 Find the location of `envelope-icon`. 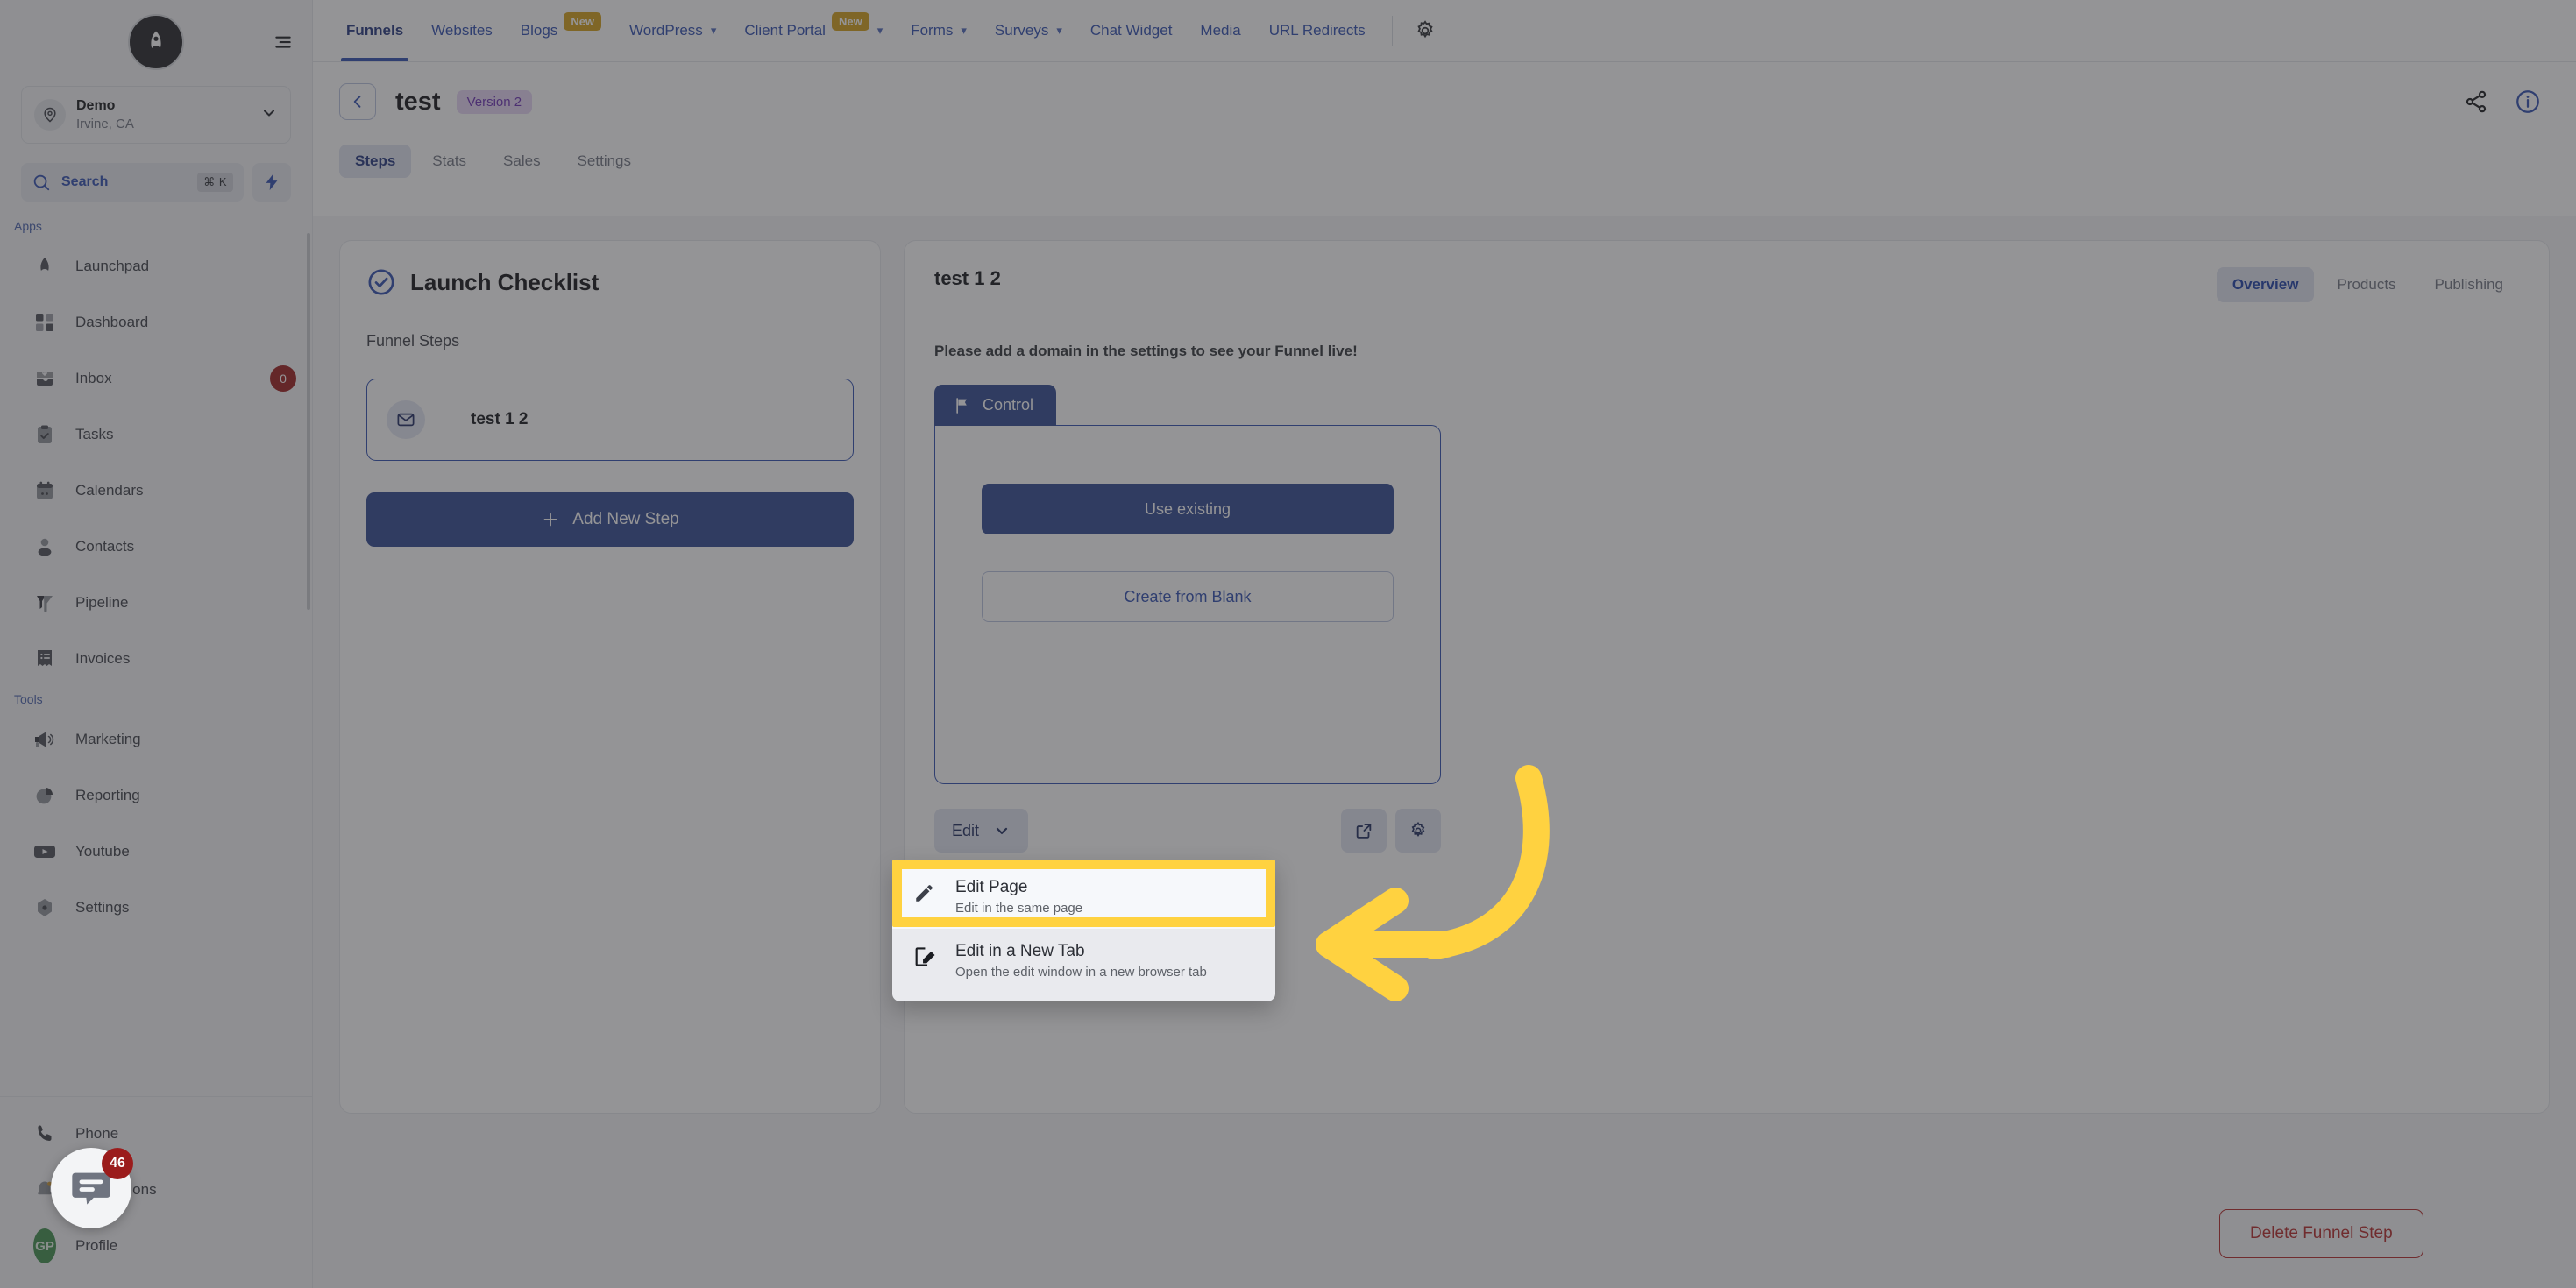

envelope-icon is located at coordinates (406, 419).